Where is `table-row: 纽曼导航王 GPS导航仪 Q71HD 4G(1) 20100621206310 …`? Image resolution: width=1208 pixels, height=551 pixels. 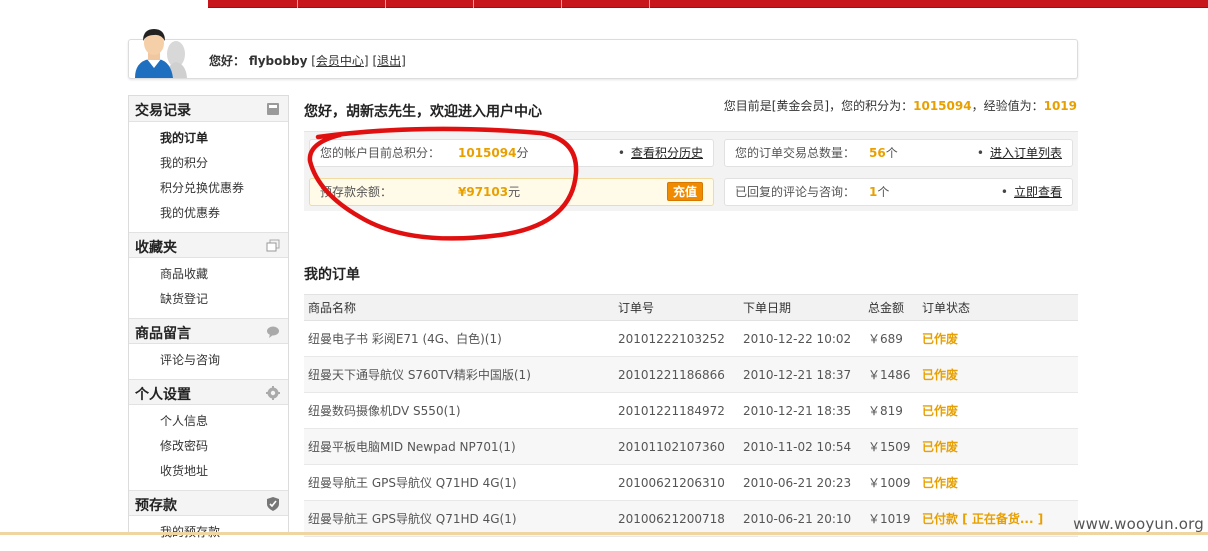 table-row: 纽曼导航王 GPS导航仪 Q71HD 4G(1) 20100621206310 … is located at coordinates (691, 482).